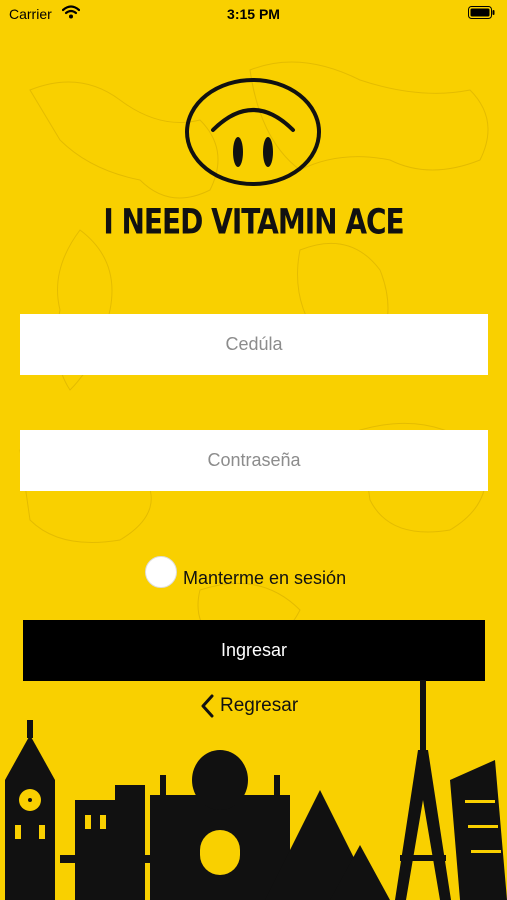  What do you see at coordinates (481, 14) in the screenshot?
I see `battery-icon` at bounding box center [481, 14].